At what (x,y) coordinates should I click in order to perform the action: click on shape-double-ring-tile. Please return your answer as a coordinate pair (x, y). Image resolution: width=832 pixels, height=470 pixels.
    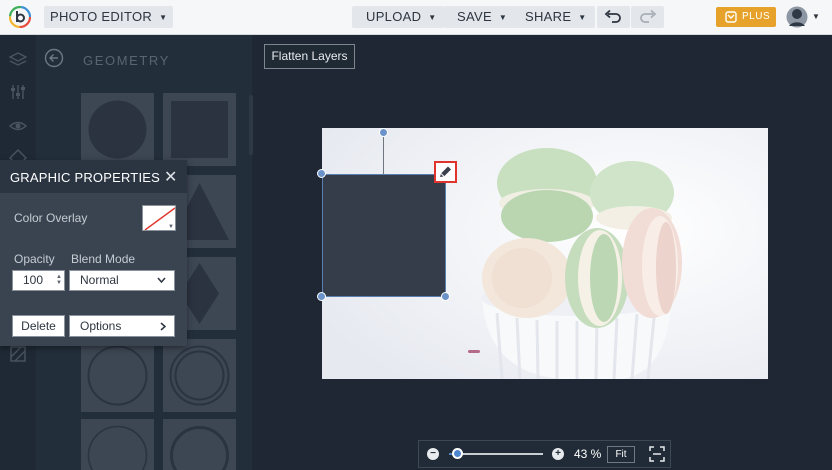
    Looking at the image, I should click on (199, 375).